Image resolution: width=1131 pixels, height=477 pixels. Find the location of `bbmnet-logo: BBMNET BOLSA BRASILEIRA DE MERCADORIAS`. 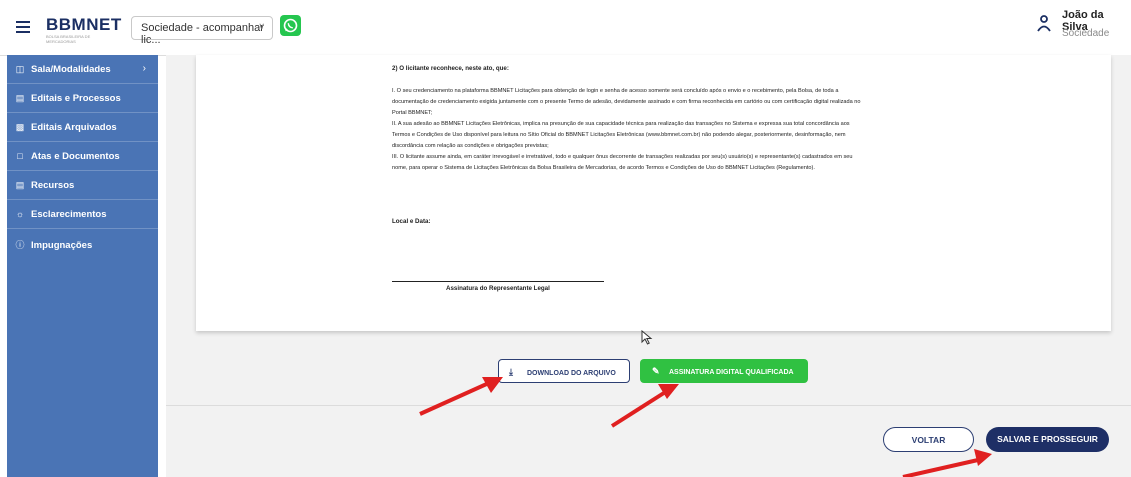

bbmnet-logo: BBMNET BOLSA BRASILEIRA DE MERCADORIAS is located at coordinates (84, 29).